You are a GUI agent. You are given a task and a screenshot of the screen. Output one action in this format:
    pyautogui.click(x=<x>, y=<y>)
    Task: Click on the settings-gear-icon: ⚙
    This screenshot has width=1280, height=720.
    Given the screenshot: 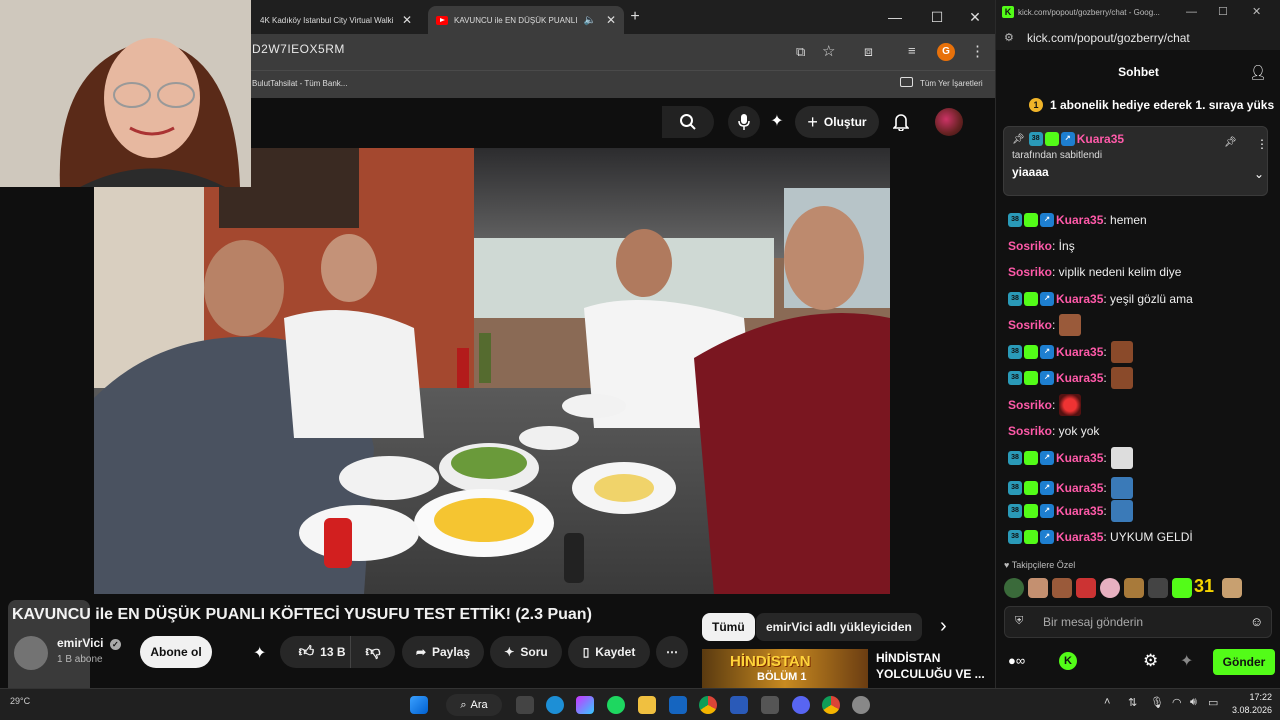 What is the action you would take?
    pyautogui.click(x=1150, y=661)
    